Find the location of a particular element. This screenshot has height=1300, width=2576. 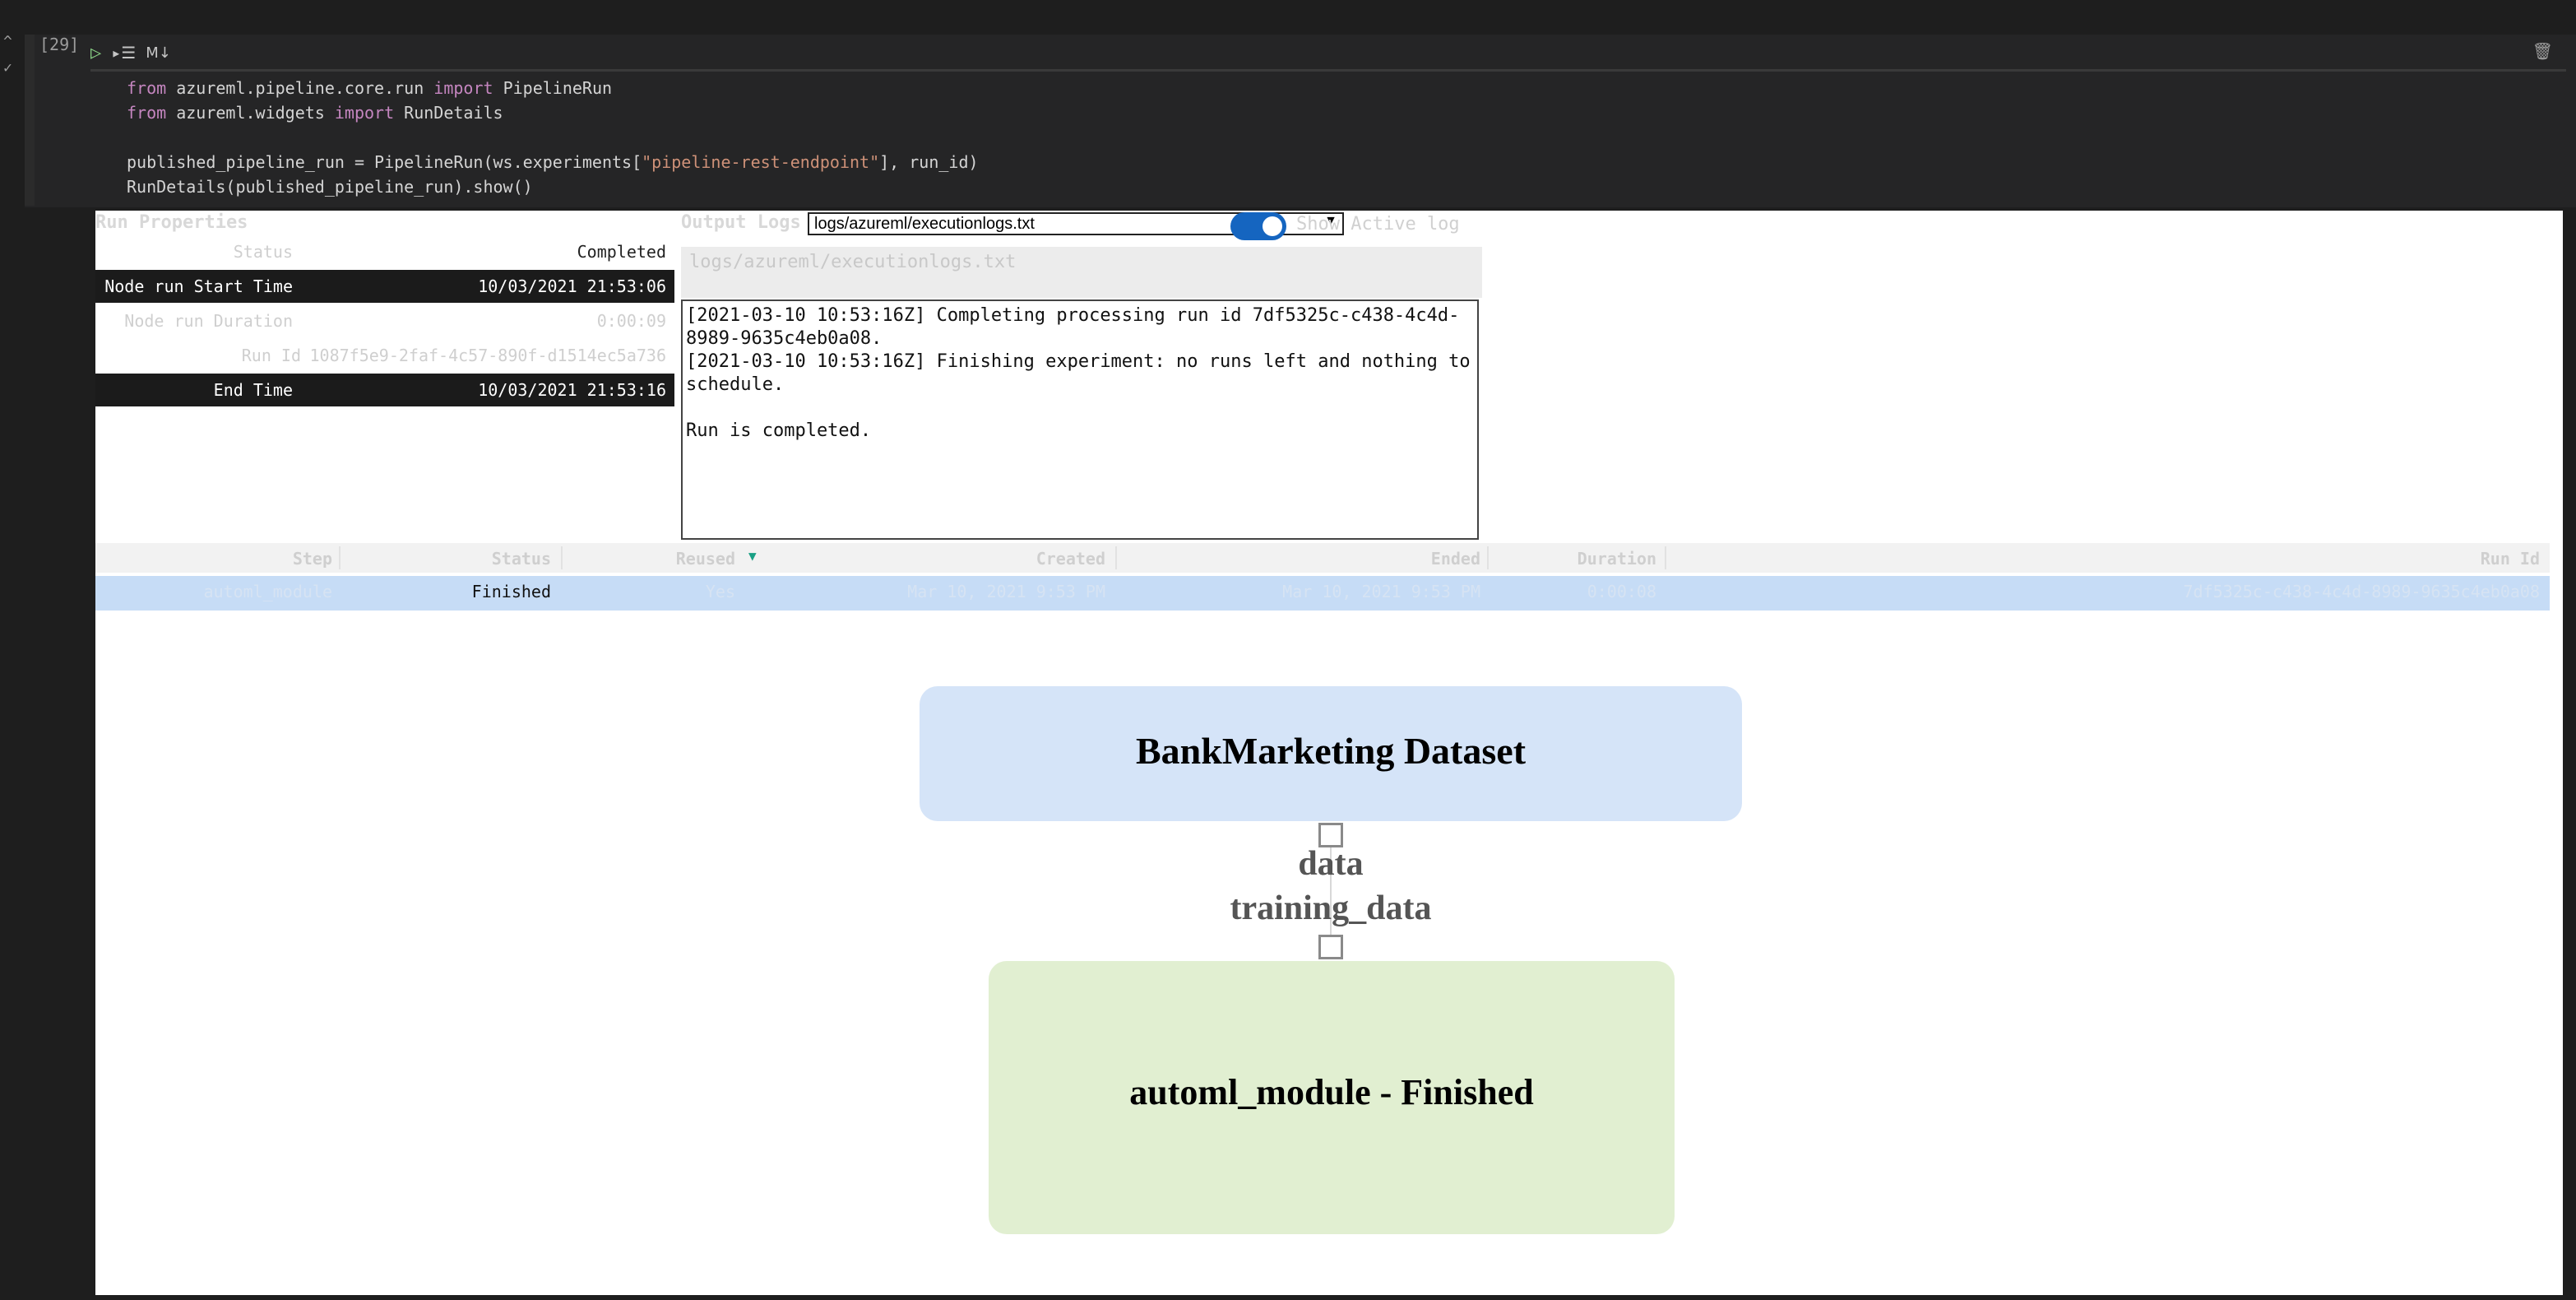

code-string: "pipeline-rest-endpoint" is located at coordinates (761, 162).